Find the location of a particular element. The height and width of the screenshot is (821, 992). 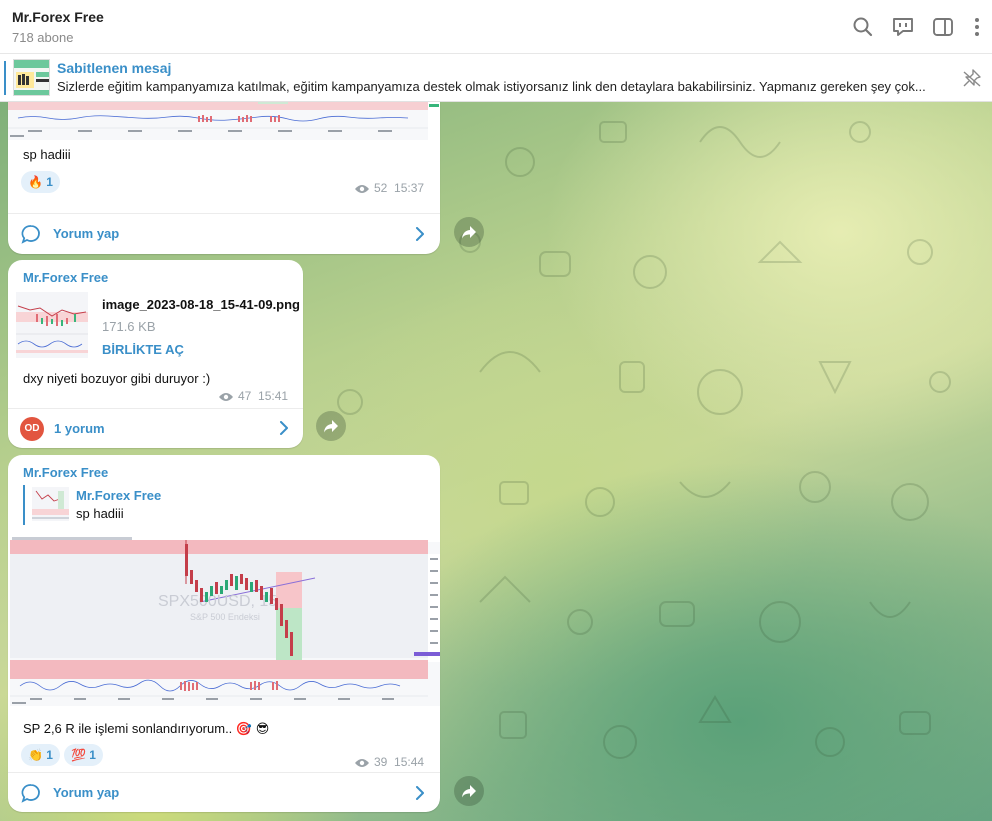

message-bubble: sp hadiii 🔥 1 52 15:37 Yorum yap is located at coordinates (224, 178).